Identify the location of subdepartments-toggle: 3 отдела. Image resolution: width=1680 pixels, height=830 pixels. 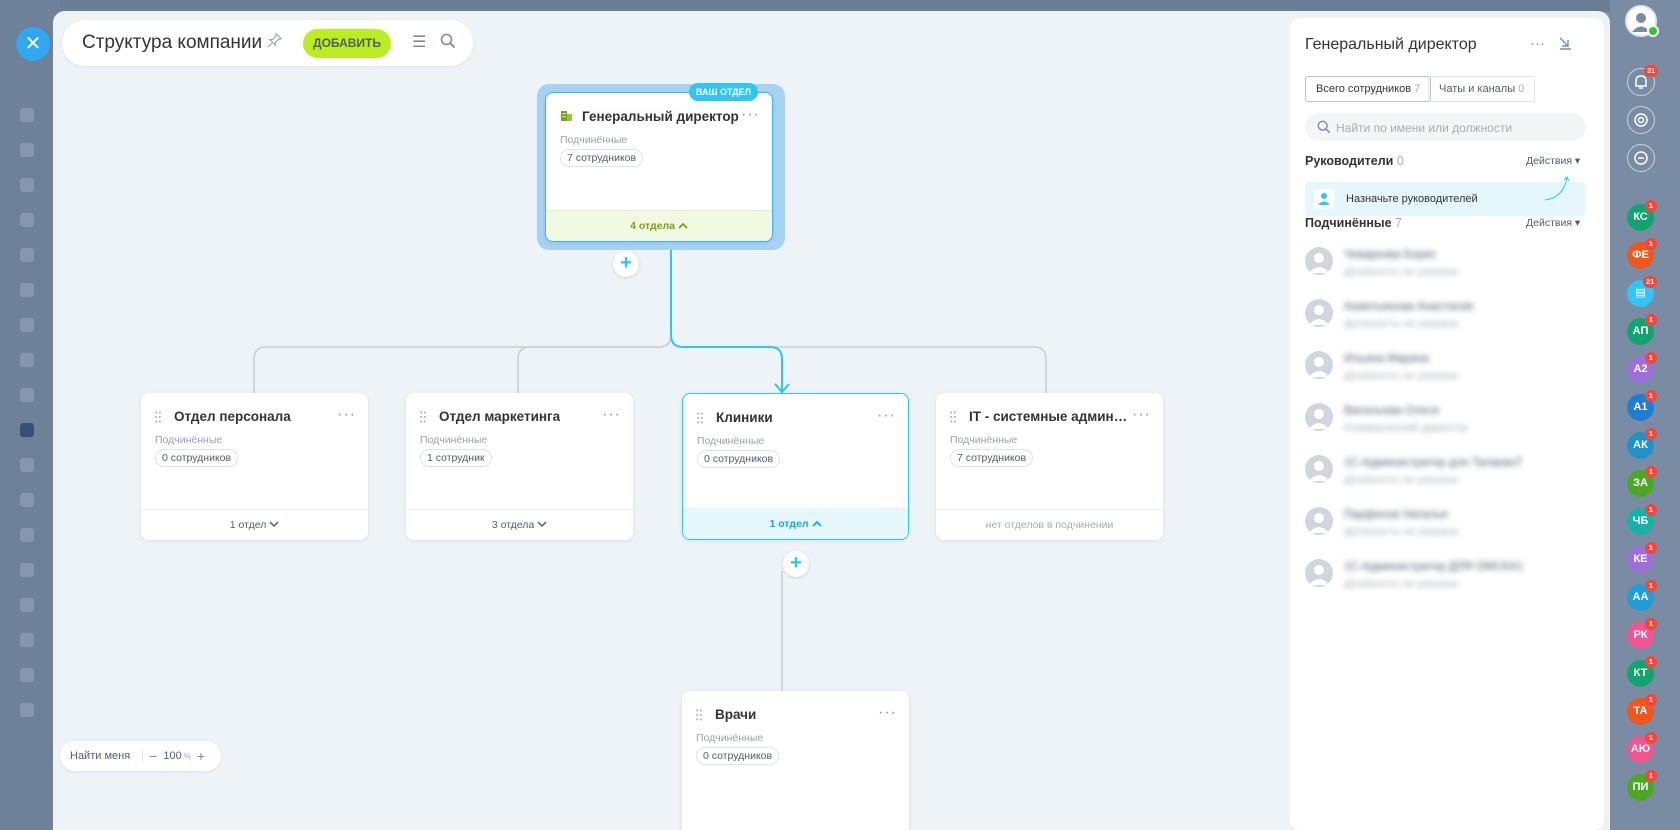
(519, 524).